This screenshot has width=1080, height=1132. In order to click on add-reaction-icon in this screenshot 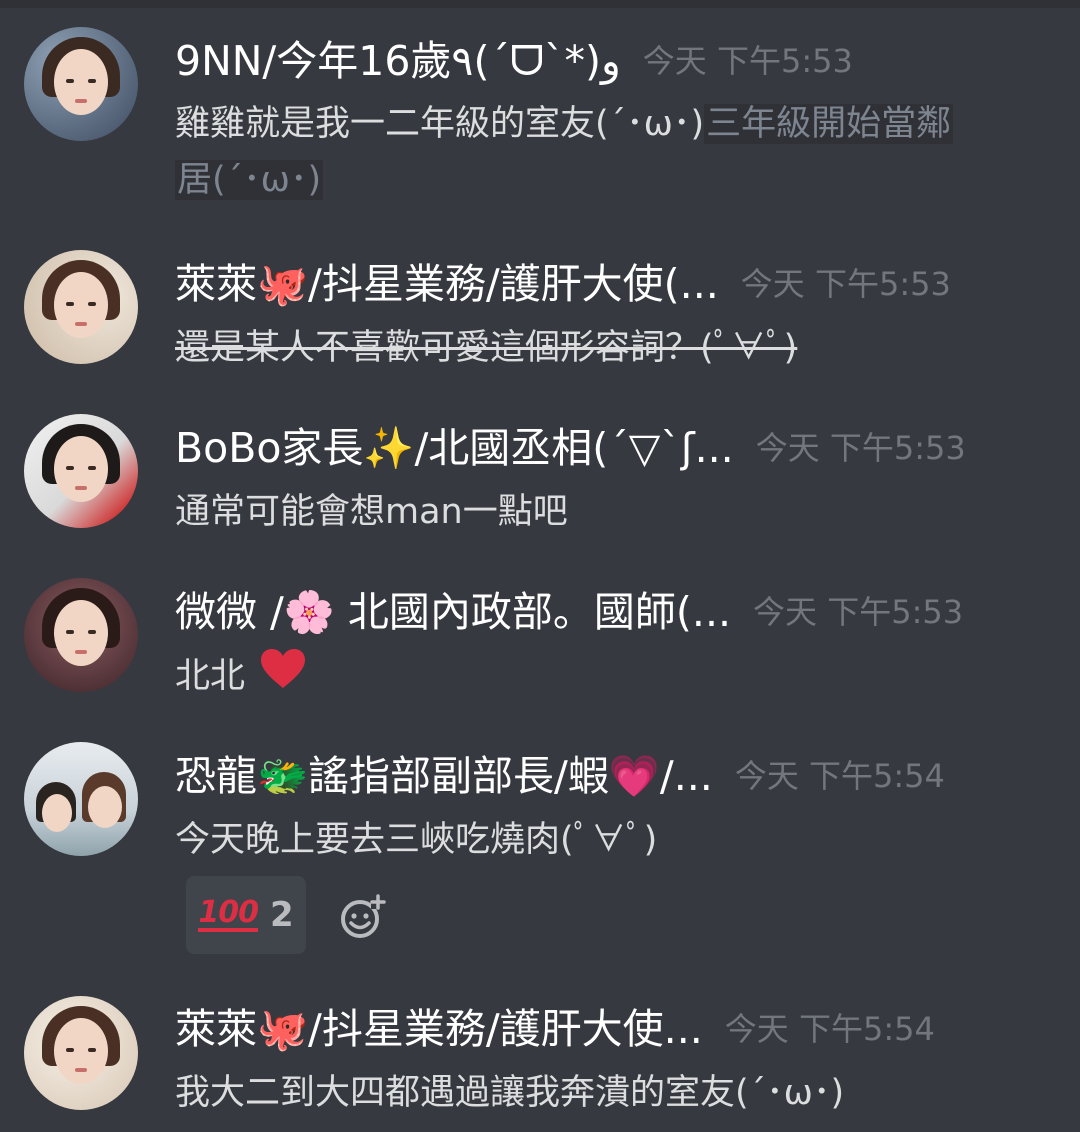, I will do `click(363, 917)`.